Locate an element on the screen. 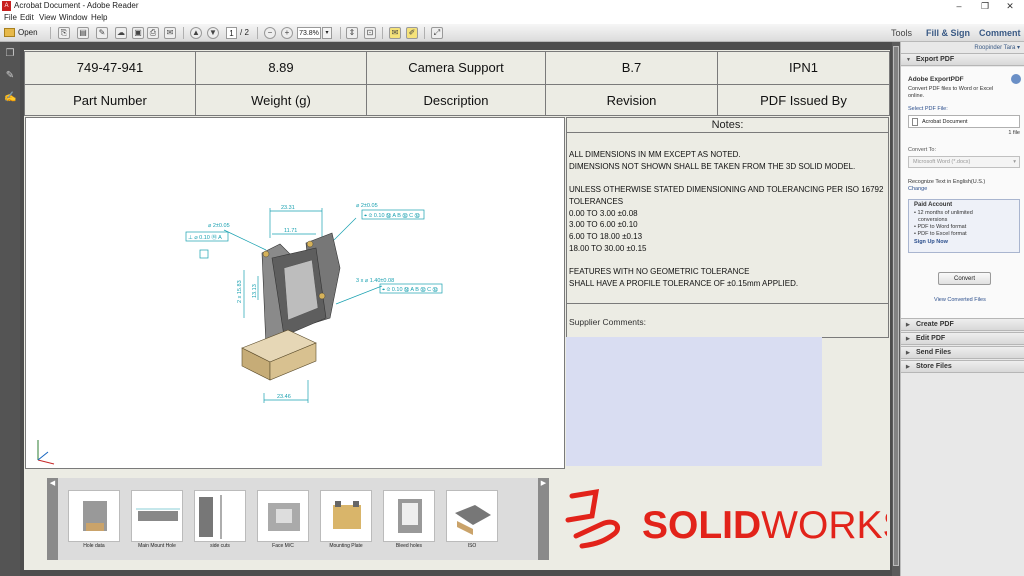 This screenshot has height=576, width=1024. acrobat-com-icon is located at coordinates (1016, 79).